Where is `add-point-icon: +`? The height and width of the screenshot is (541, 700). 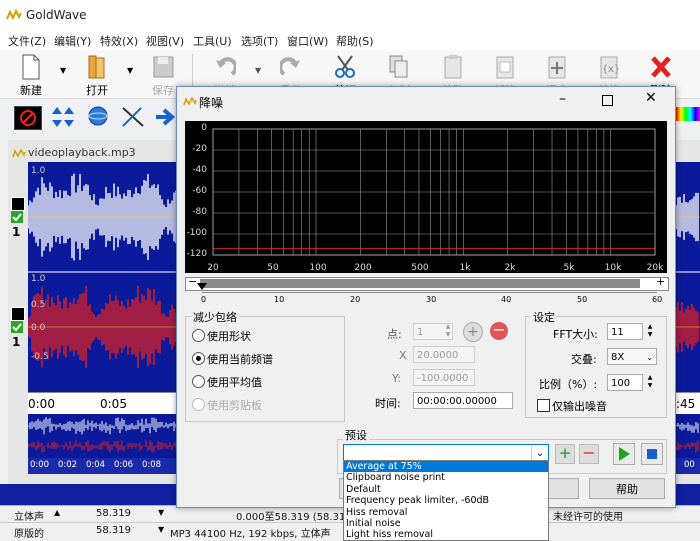 add-point-icon: + is located at coordinates (473, 332).